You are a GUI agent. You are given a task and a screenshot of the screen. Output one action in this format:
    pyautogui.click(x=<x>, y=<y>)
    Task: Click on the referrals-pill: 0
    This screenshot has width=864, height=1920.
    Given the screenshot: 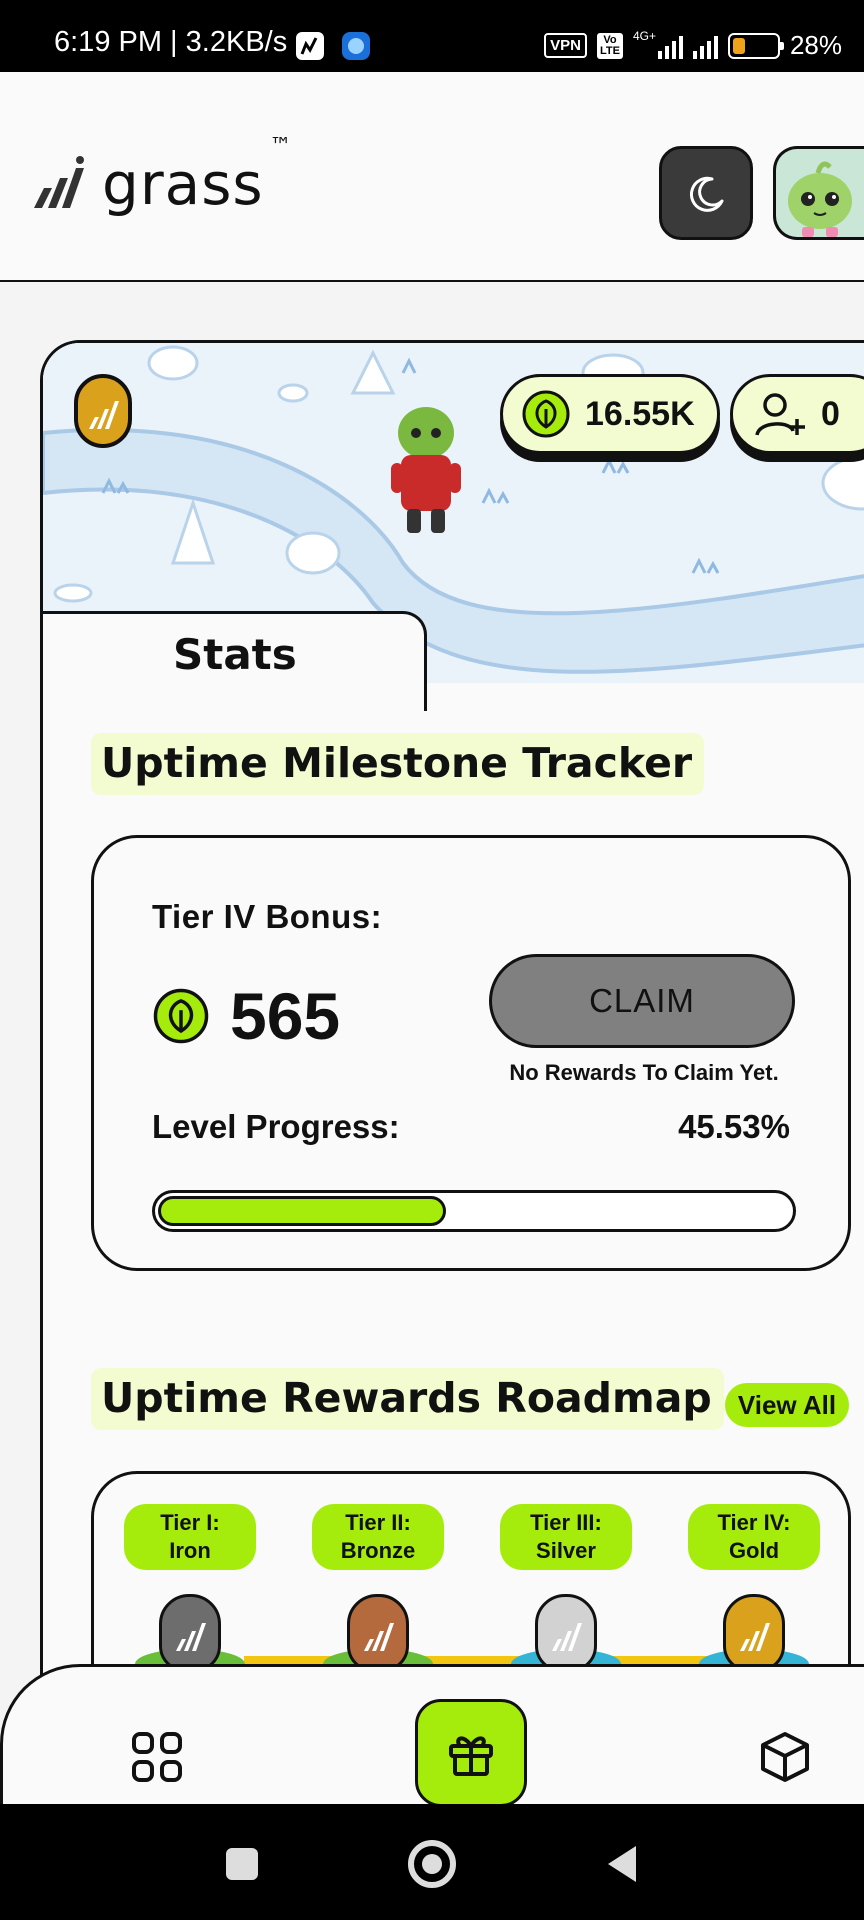 What is the action you would take?
    pyautogui.click(x=797, y=414)
    